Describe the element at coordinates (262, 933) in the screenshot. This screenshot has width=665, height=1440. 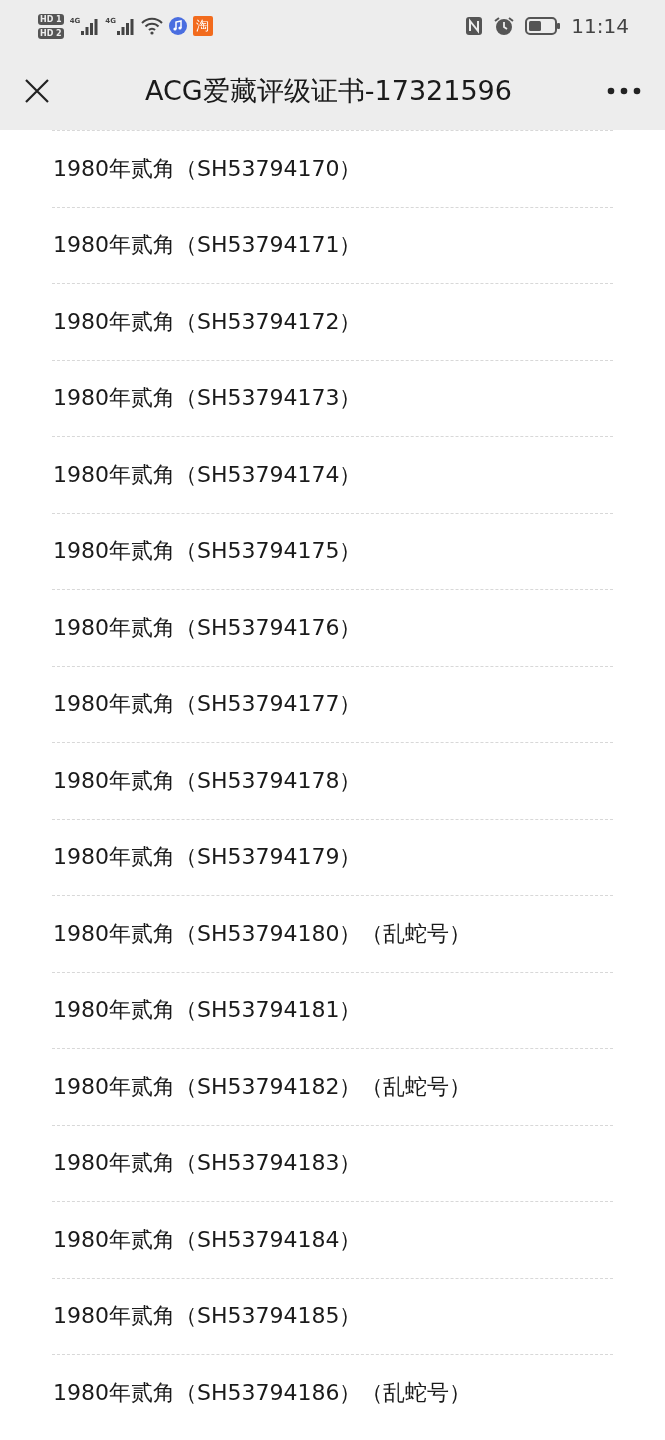
I see `list-item: 1980年贰角（SH53794180）（乱蛇号）` at that location.